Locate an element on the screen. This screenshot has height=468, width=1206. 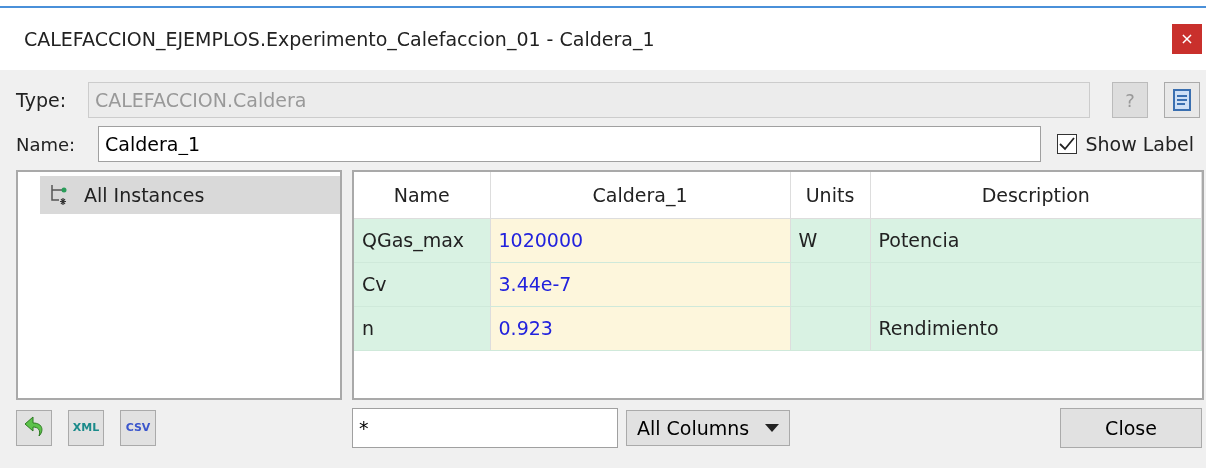
tree-node-icon is located at coordinates (59, 195).